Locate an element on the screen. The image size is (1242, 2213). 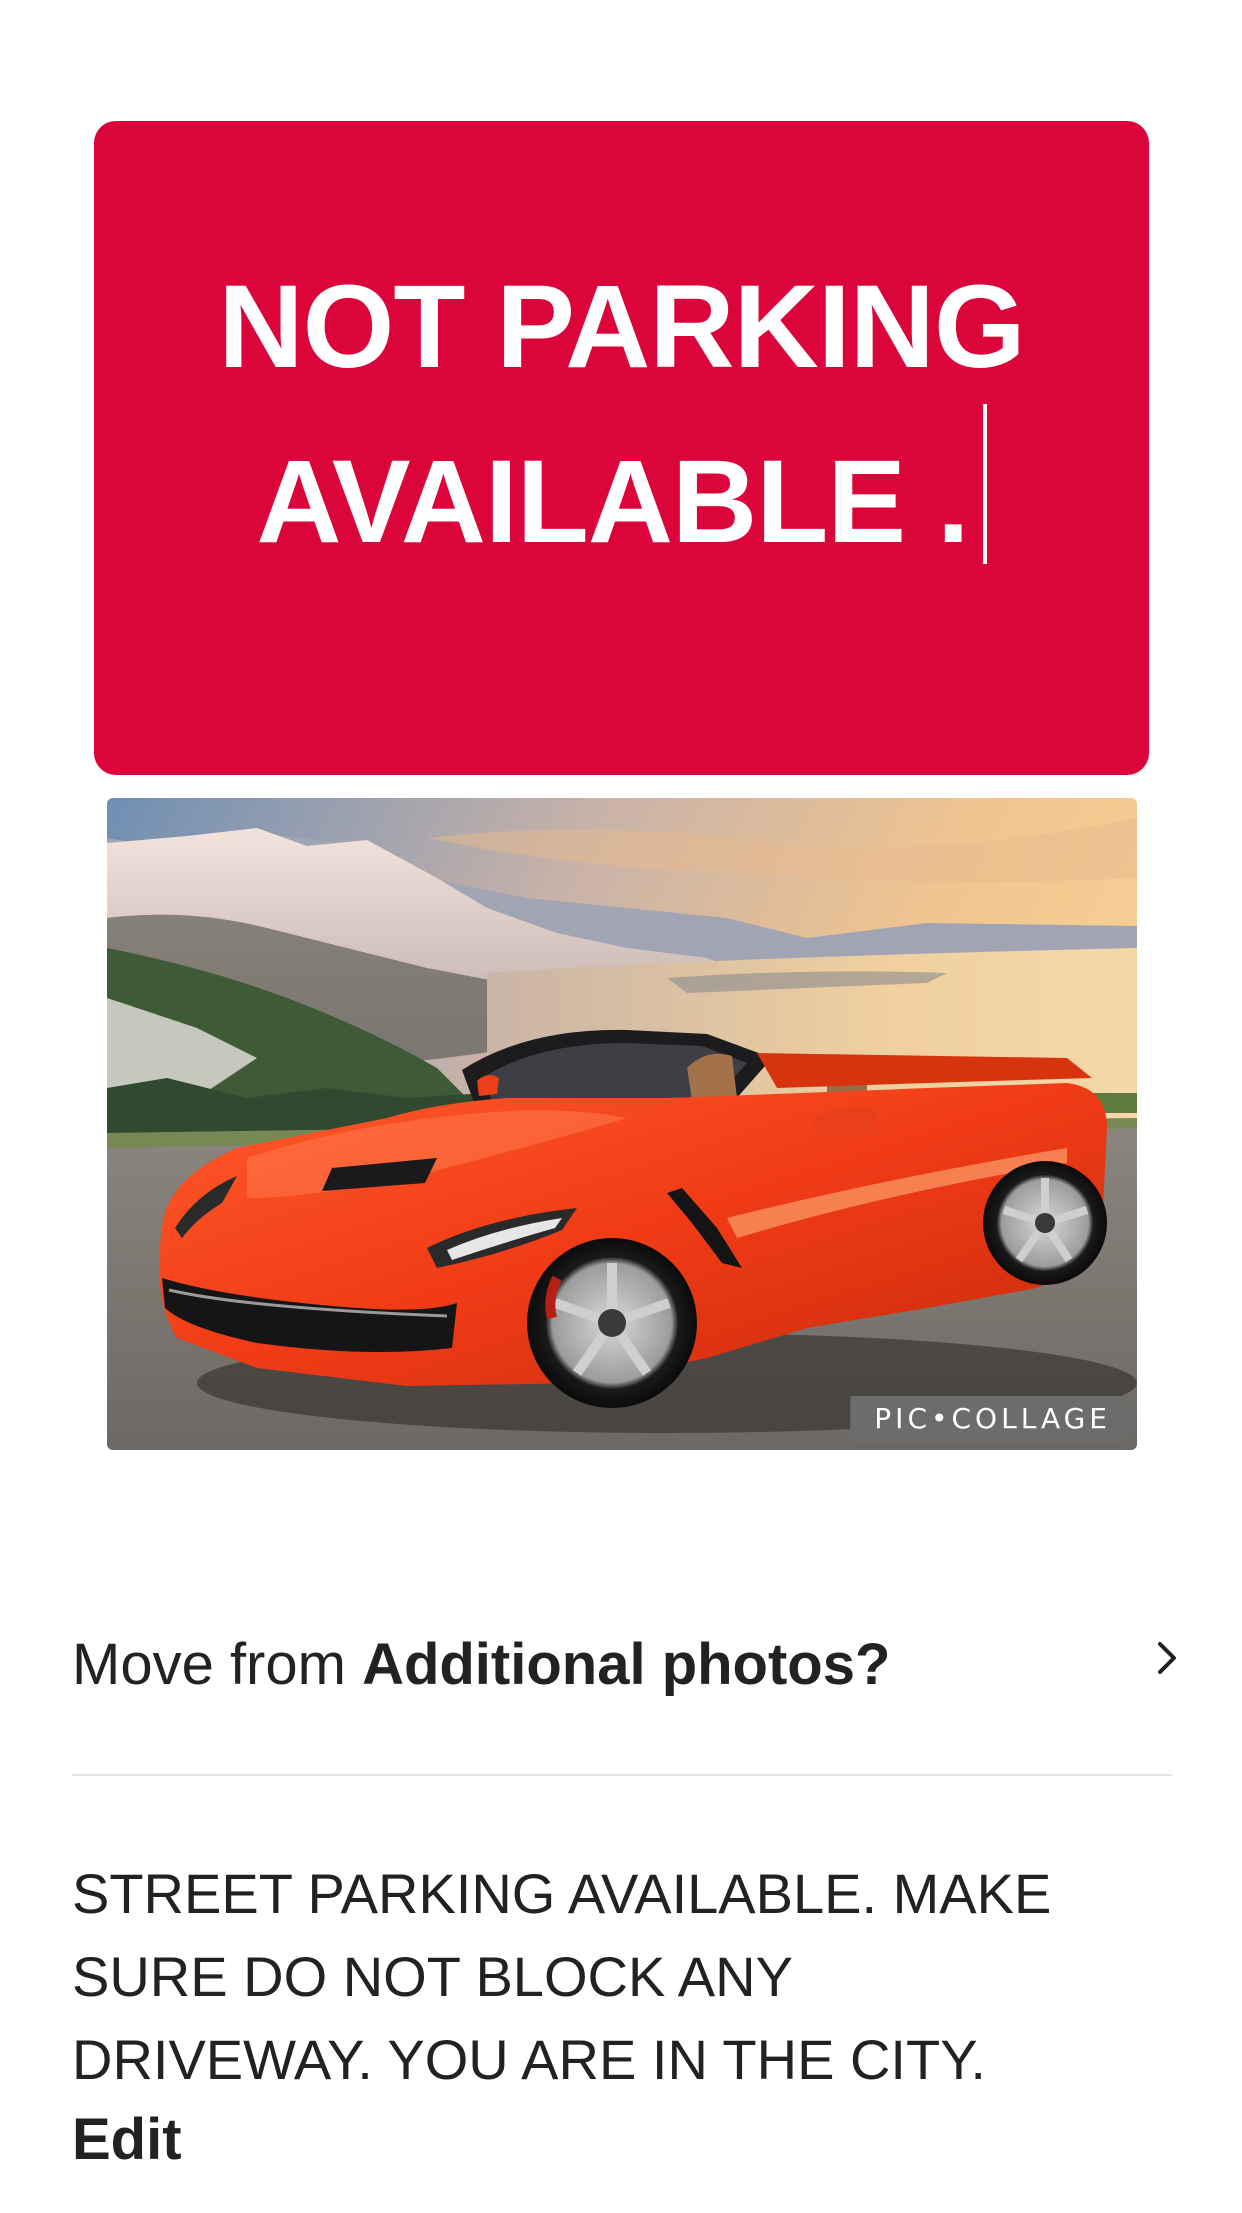
move-row-label: Move from Additional photos? is located at coordinates (481, 1665).